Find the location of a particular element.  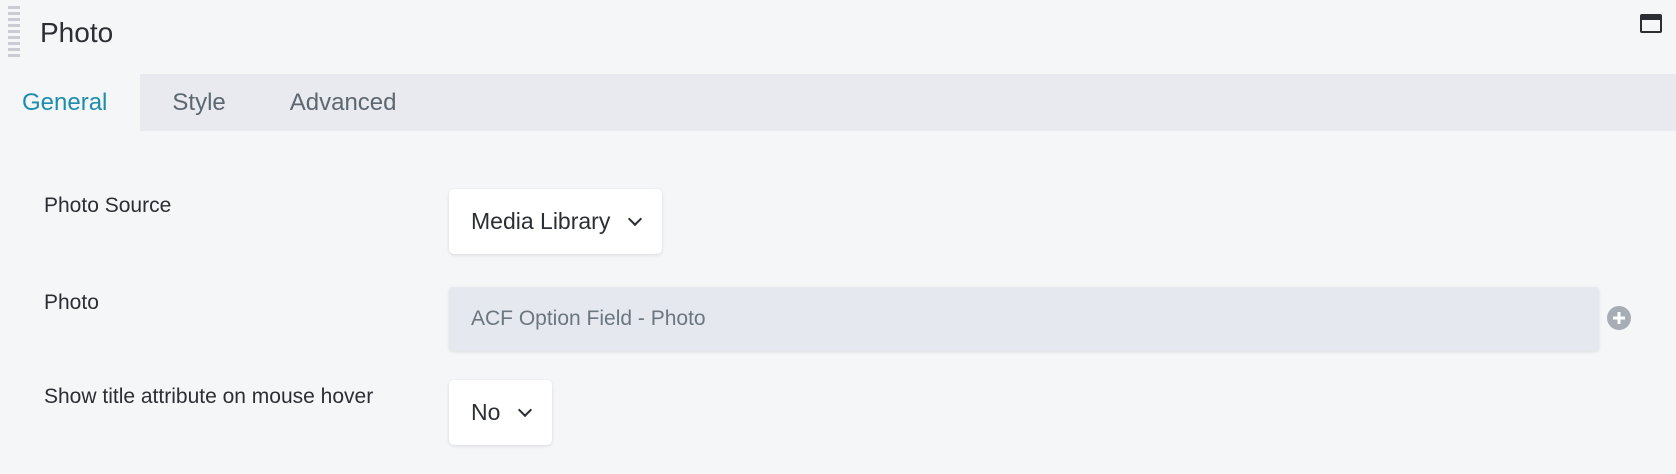

maximize-window-icon is located at coordinates (1651, 23).